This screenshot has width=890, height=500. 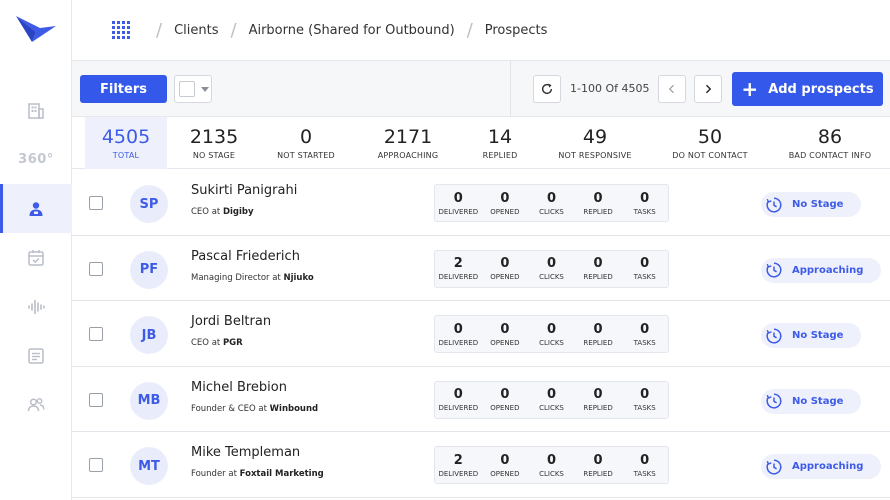 What do you see at coordinates (206, 343) in the screenshot?
I see `prospect-role: CEO at` at bounding box center [206, 343].